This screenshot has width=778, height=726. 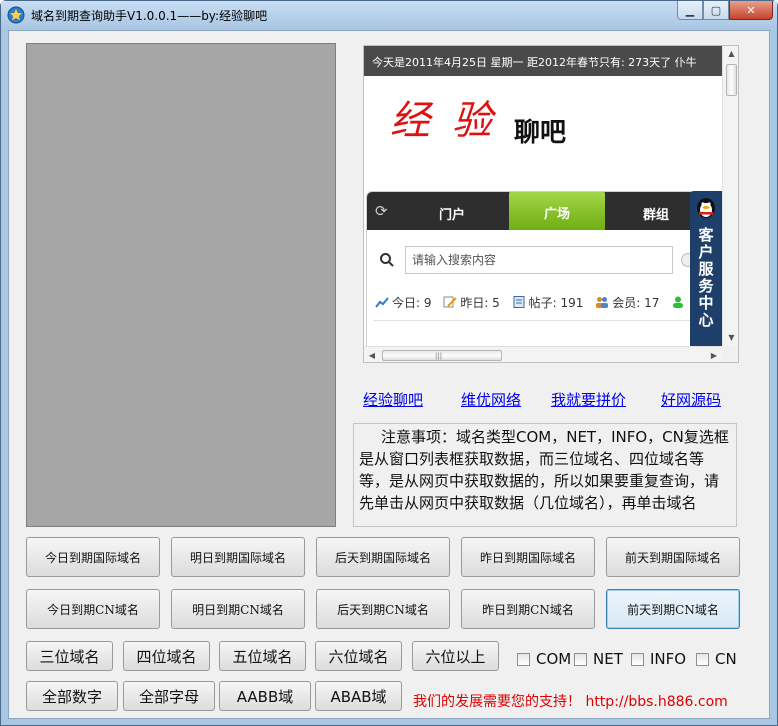 What do you see at coordinates (166, 656) in the screenshot?
I see `four-char-button: 四位域名` at bounding box center [166, 656].